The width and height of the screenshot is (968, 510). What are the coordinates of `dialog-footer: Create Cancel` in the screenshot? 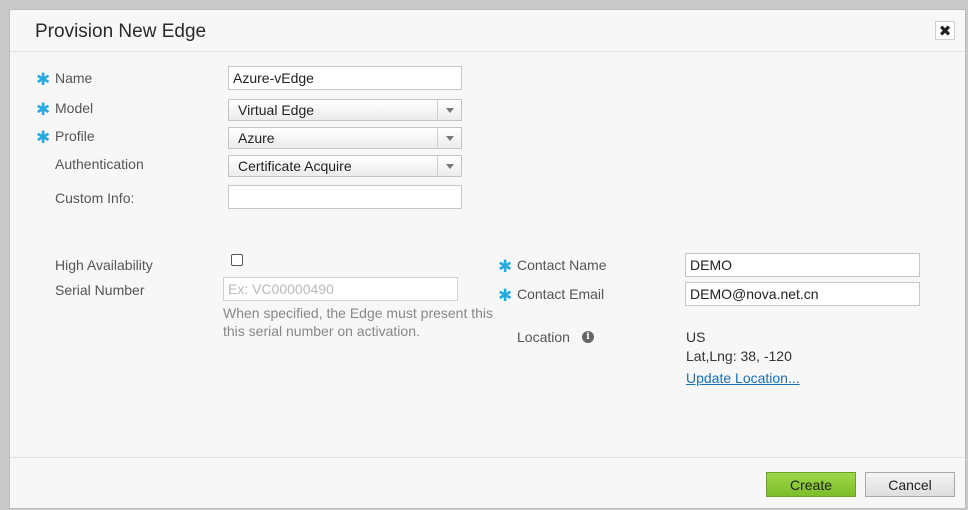 It's located at (487, 483).